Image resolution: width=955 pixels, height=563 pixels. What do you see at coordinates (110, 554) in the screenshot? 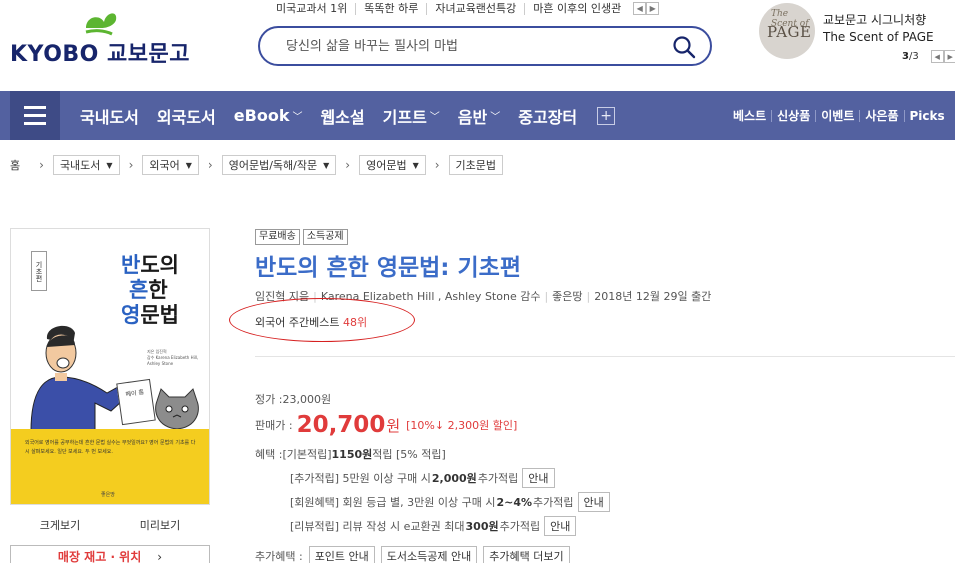
I see `store-stock-button: 매장 재고 · 위치 ›` at bounding box center [110, 554].